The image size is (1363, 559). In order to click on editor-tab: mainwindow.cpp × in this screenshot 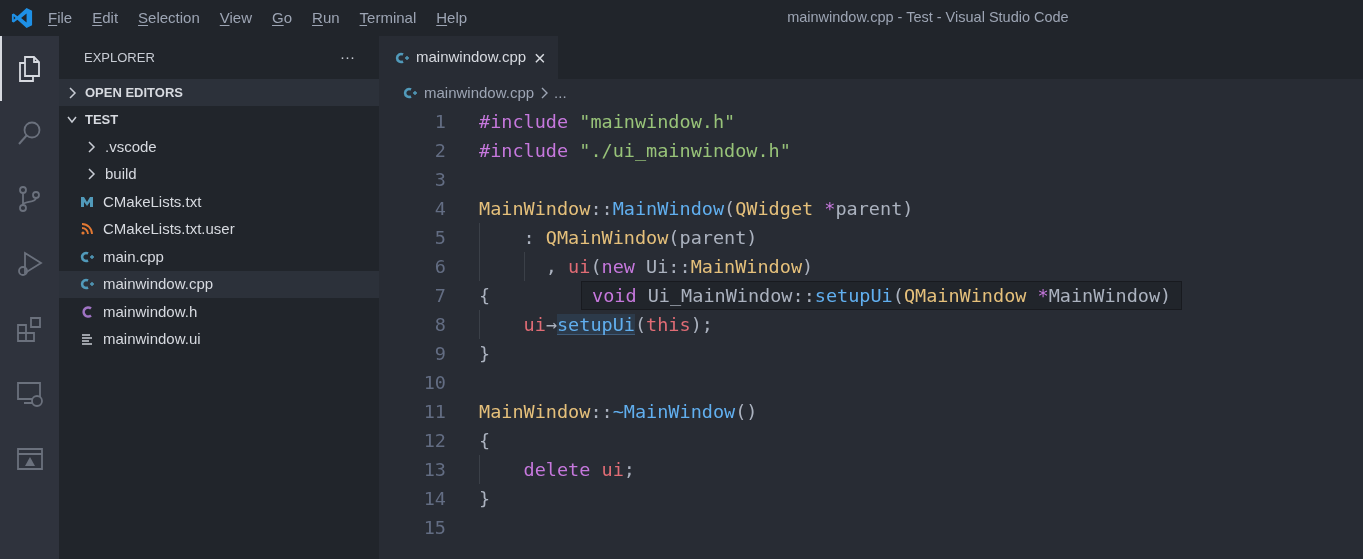, I will do `click(468, 57)`.